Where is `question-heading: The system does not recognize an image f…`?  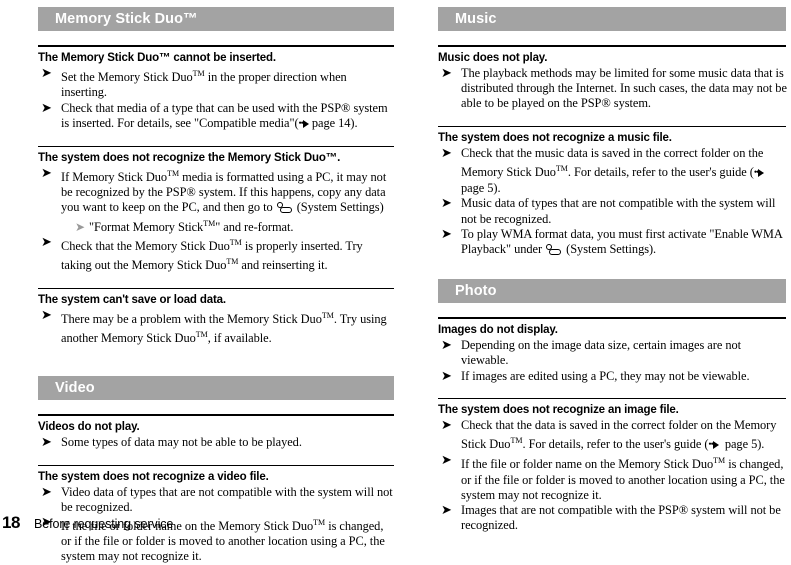
question-heading: The system does not recognize an image f… is located at coordinates (558, 409).